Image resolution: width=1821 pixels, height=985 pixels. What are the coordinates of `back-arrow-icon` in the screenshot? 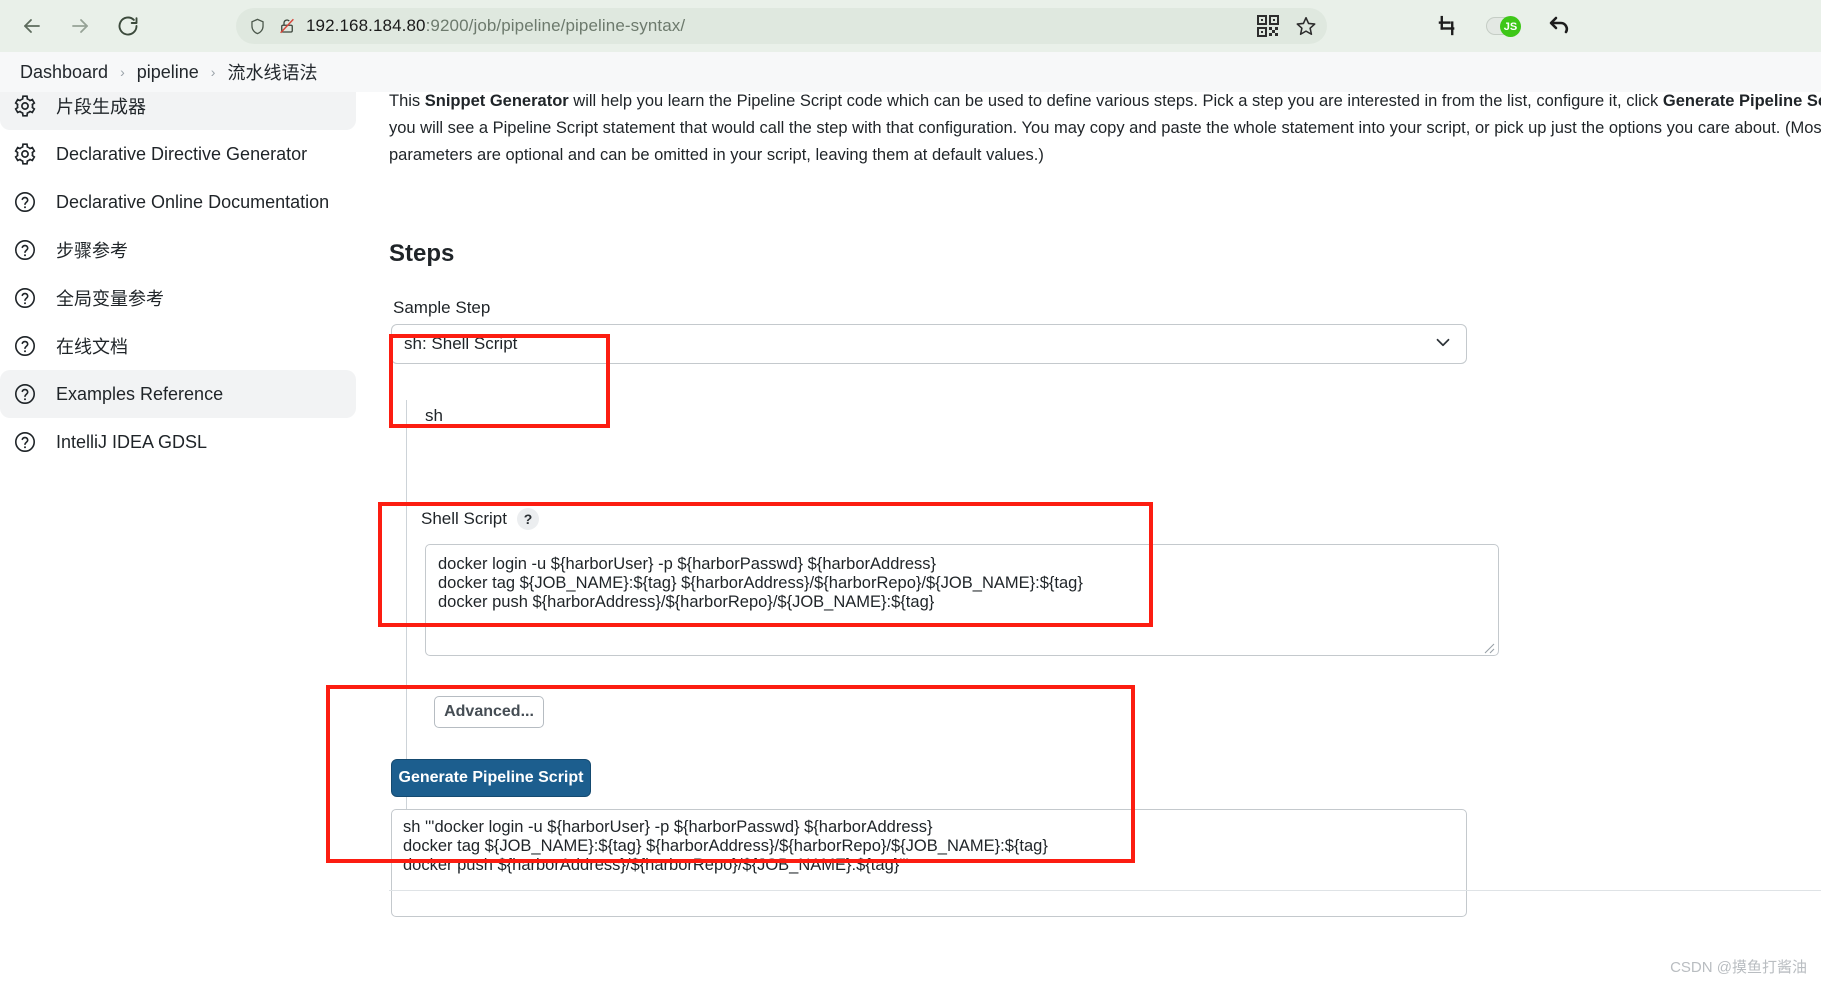 It's located at (32, 26).